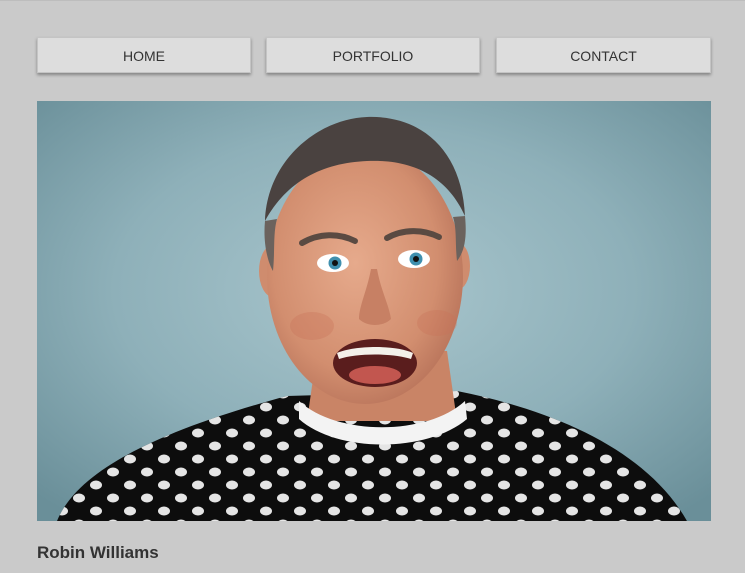 The height and width of the screenshot is (573, 745). I want to click on photo-caption: Robin Williams, so click(98, 552).